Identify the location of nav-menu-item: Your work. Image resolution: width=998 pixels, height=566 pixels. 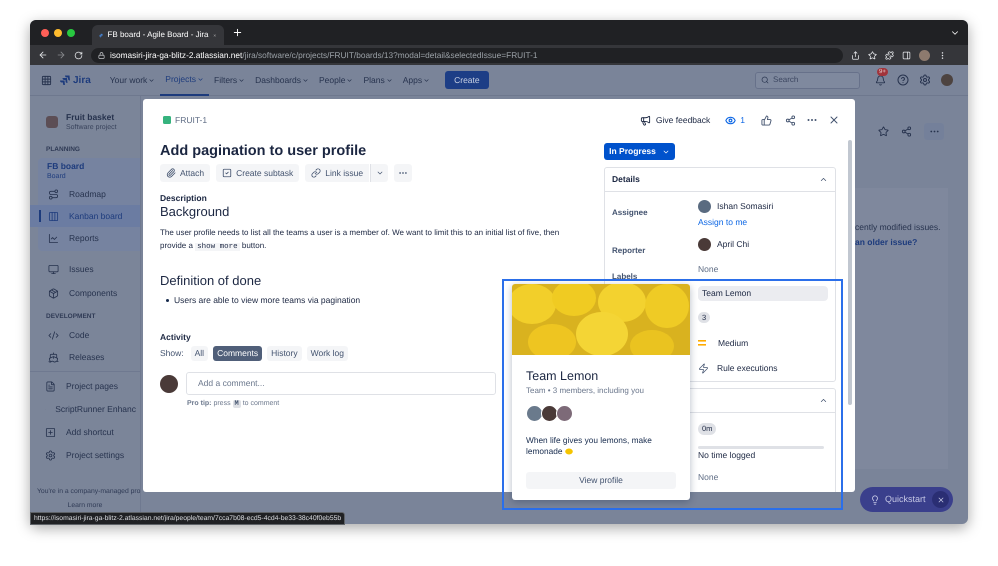
(132, 80).